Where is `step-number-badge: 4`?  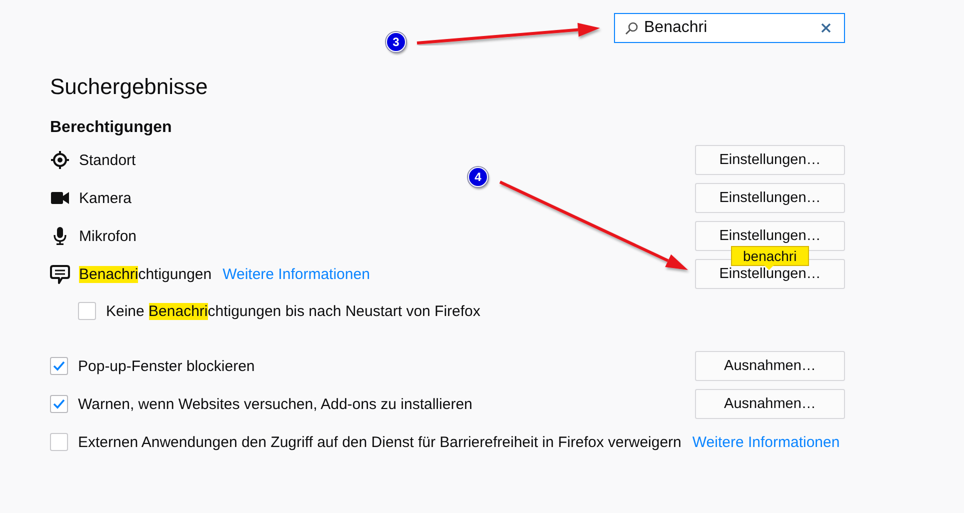 step-number-badge: 4 is located at coordinates (478, 177).